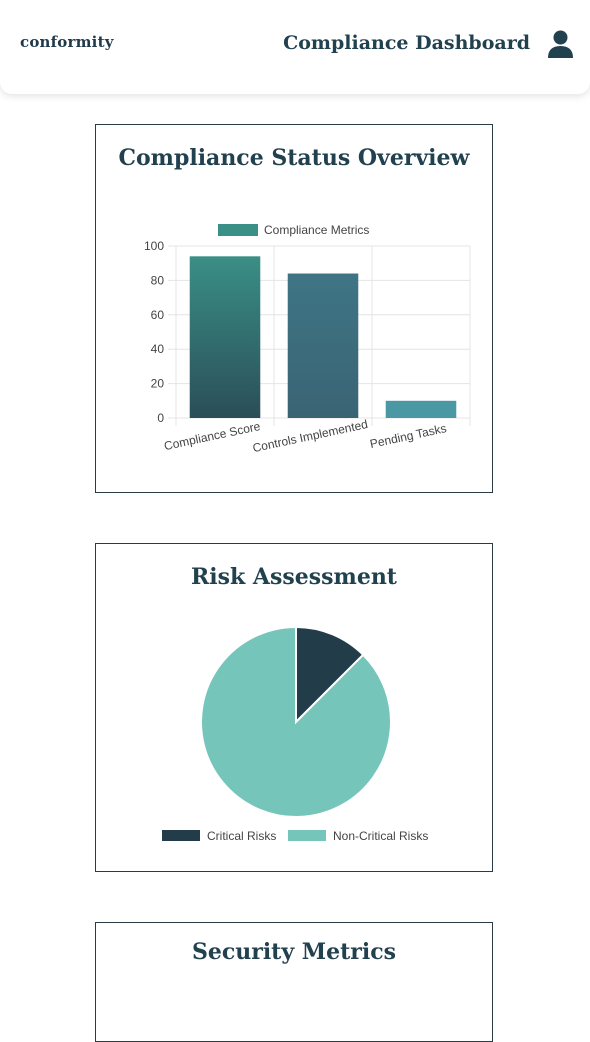  I want to click on y-tick-label: 40, so click(158, 349).